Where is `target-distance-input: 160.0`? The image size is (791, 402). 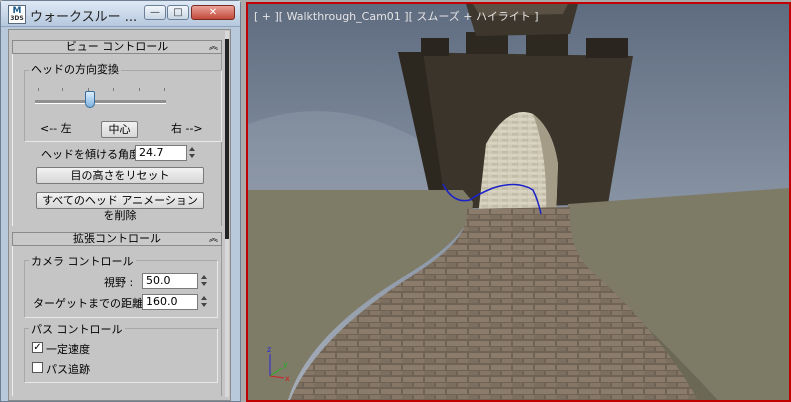 target-distance-input: 160.0 is located at coordinates (170, 302).